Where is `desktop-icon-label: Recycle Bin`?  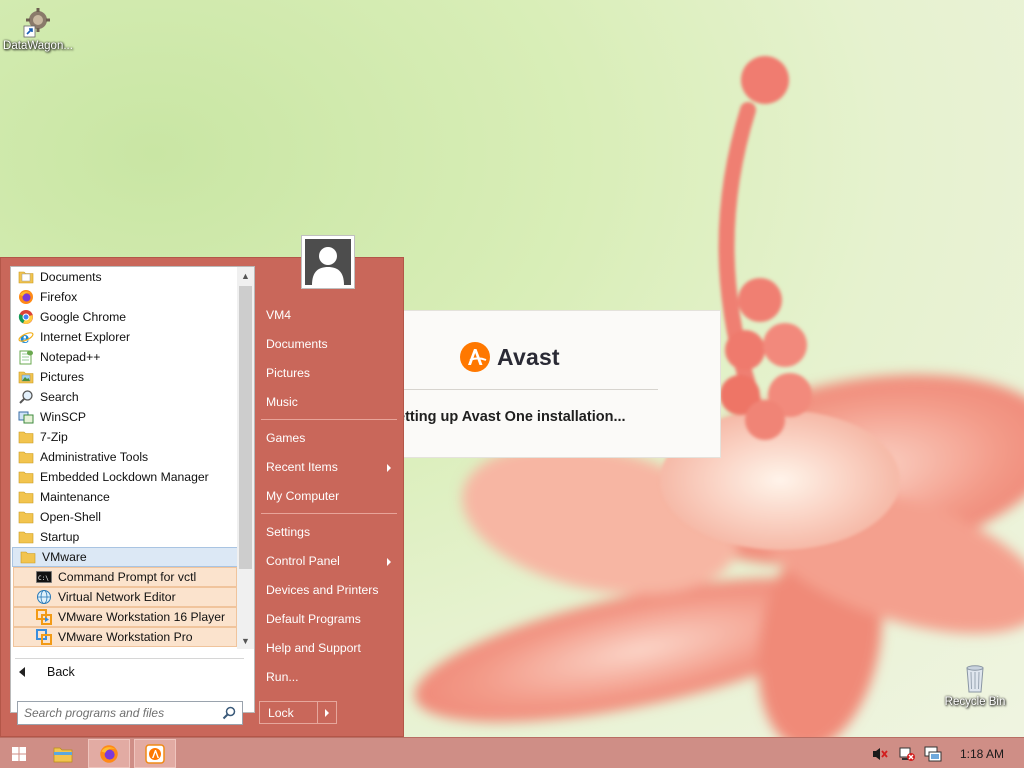
desktop-icon-label: Recycle Bin is located at coordinates (975, 702).